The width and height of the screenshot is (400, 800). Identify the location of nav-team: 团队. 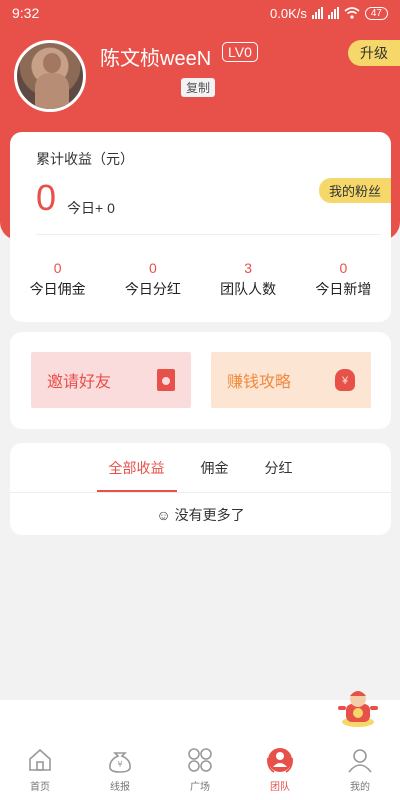
(280, 773).